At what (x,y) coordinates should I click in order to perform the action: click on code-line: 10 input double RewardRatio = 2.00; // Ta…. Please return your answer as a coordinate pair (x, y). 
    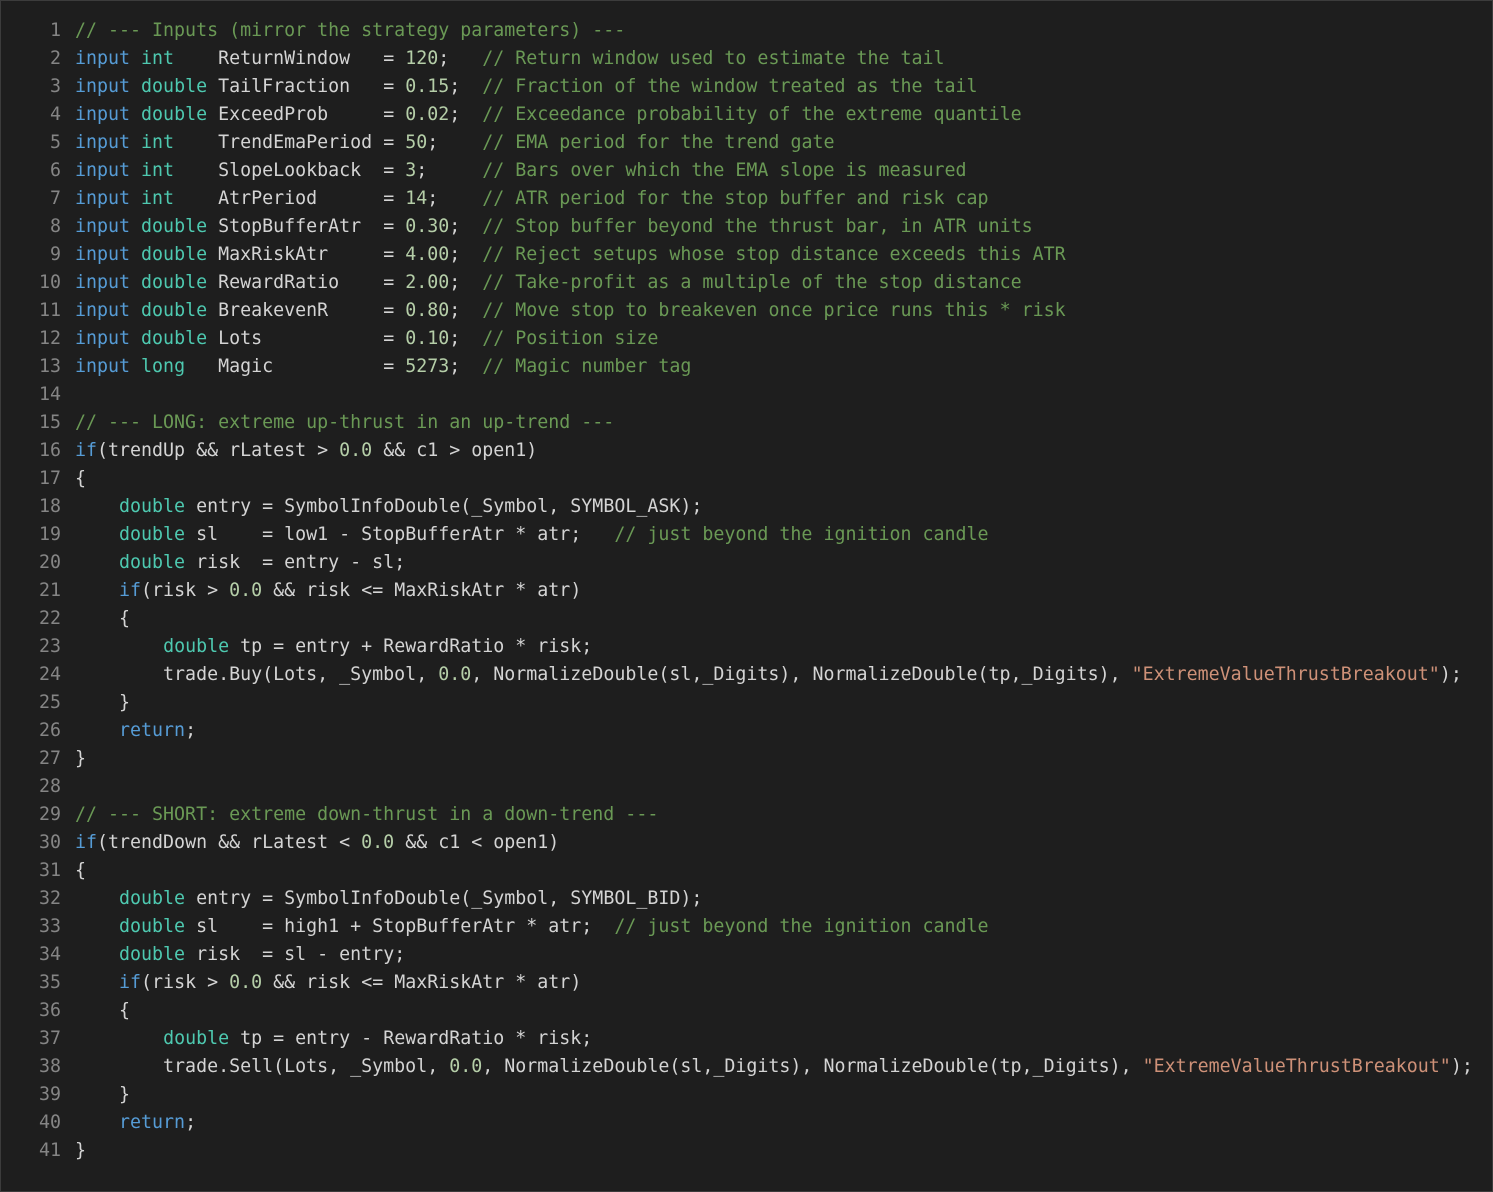
    Looking at the image, I should click on (746, 283).